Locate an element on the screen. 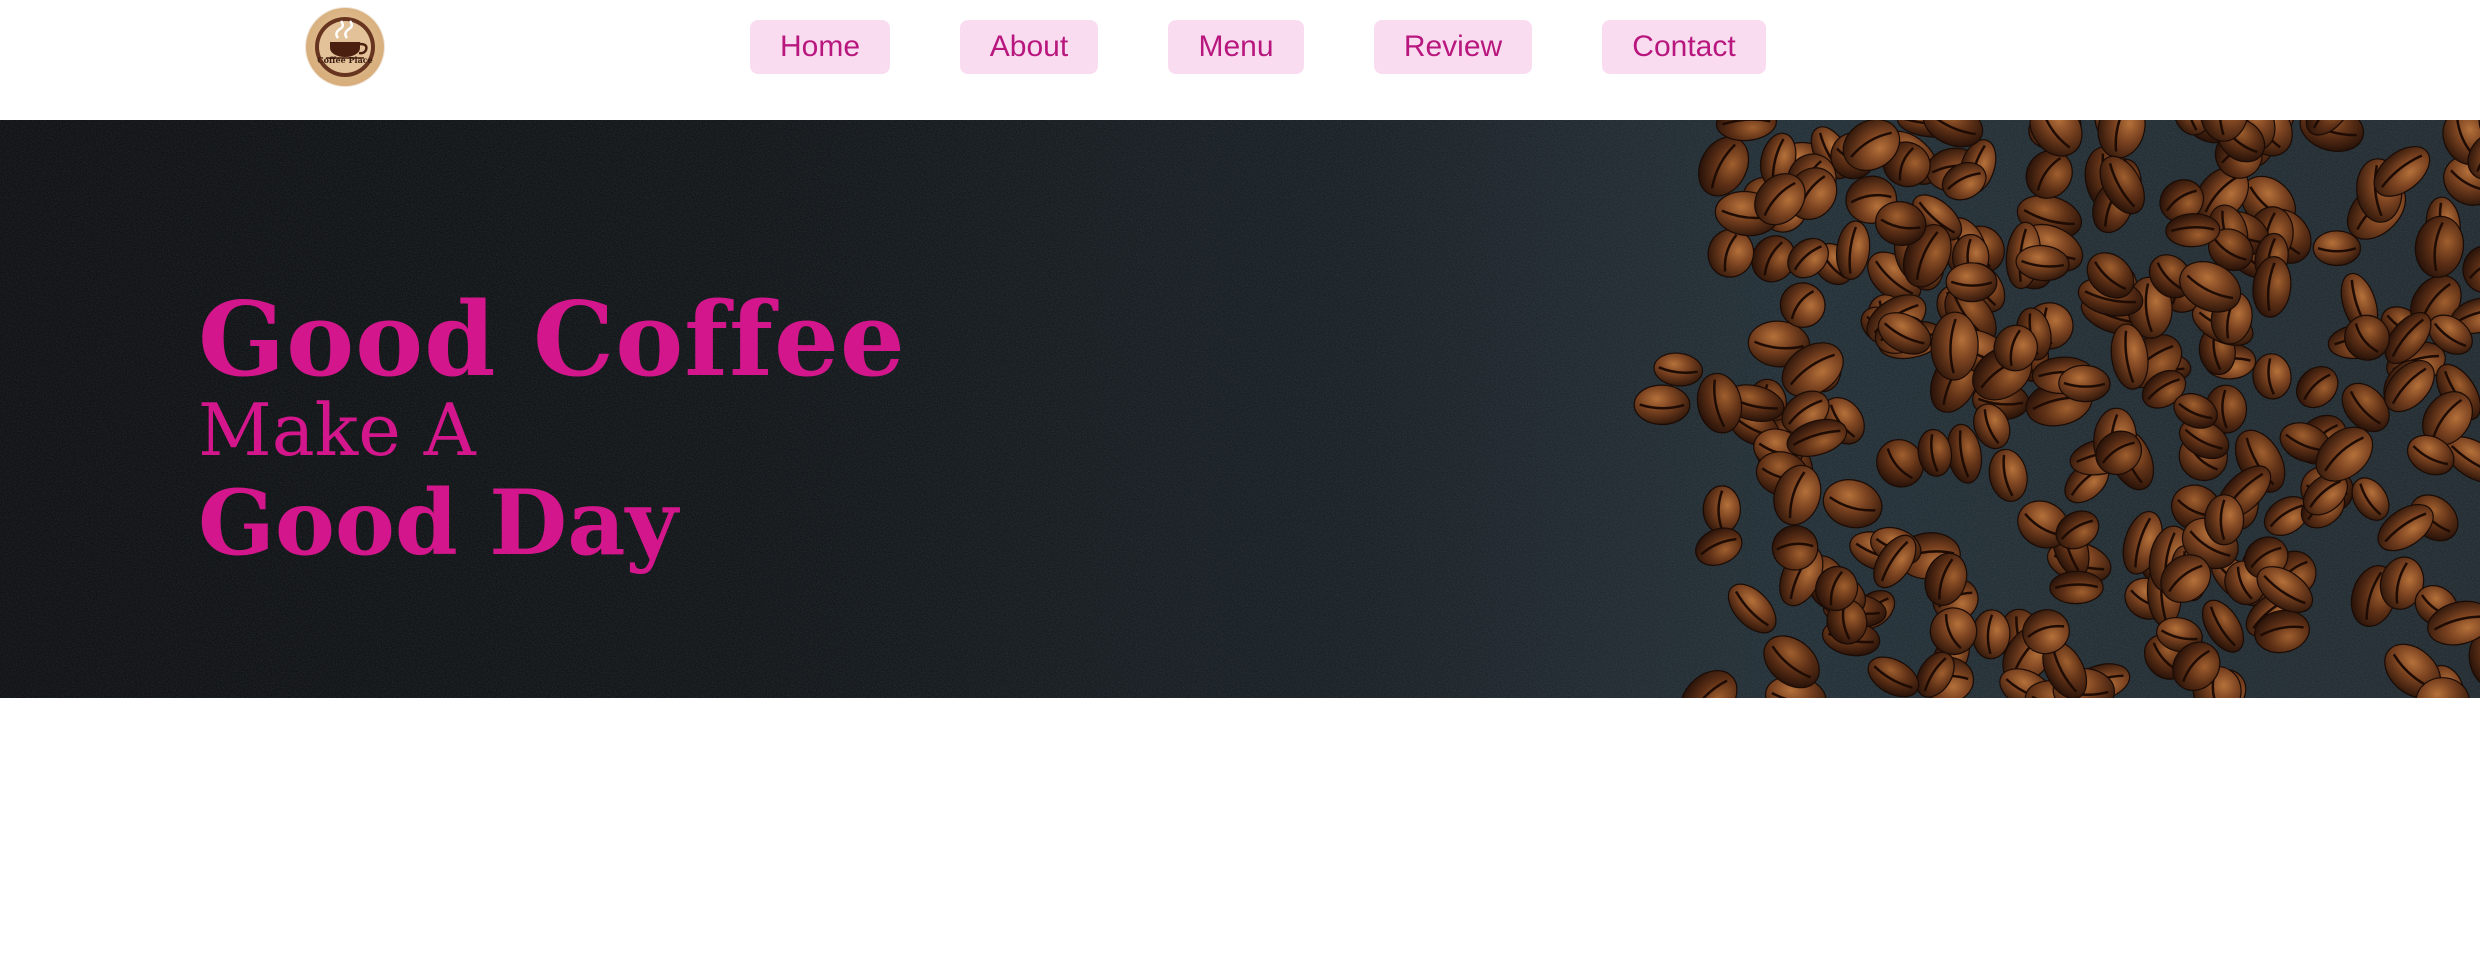  coffee-cup-icon is located at coordinates (345, 47).